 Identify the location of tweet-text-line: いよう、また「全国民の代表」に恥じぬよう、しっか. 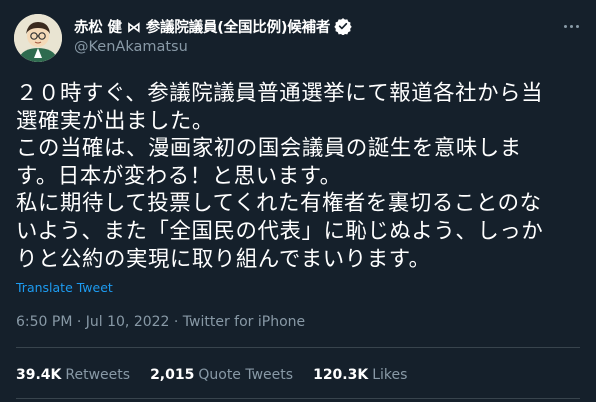
(280, 231).